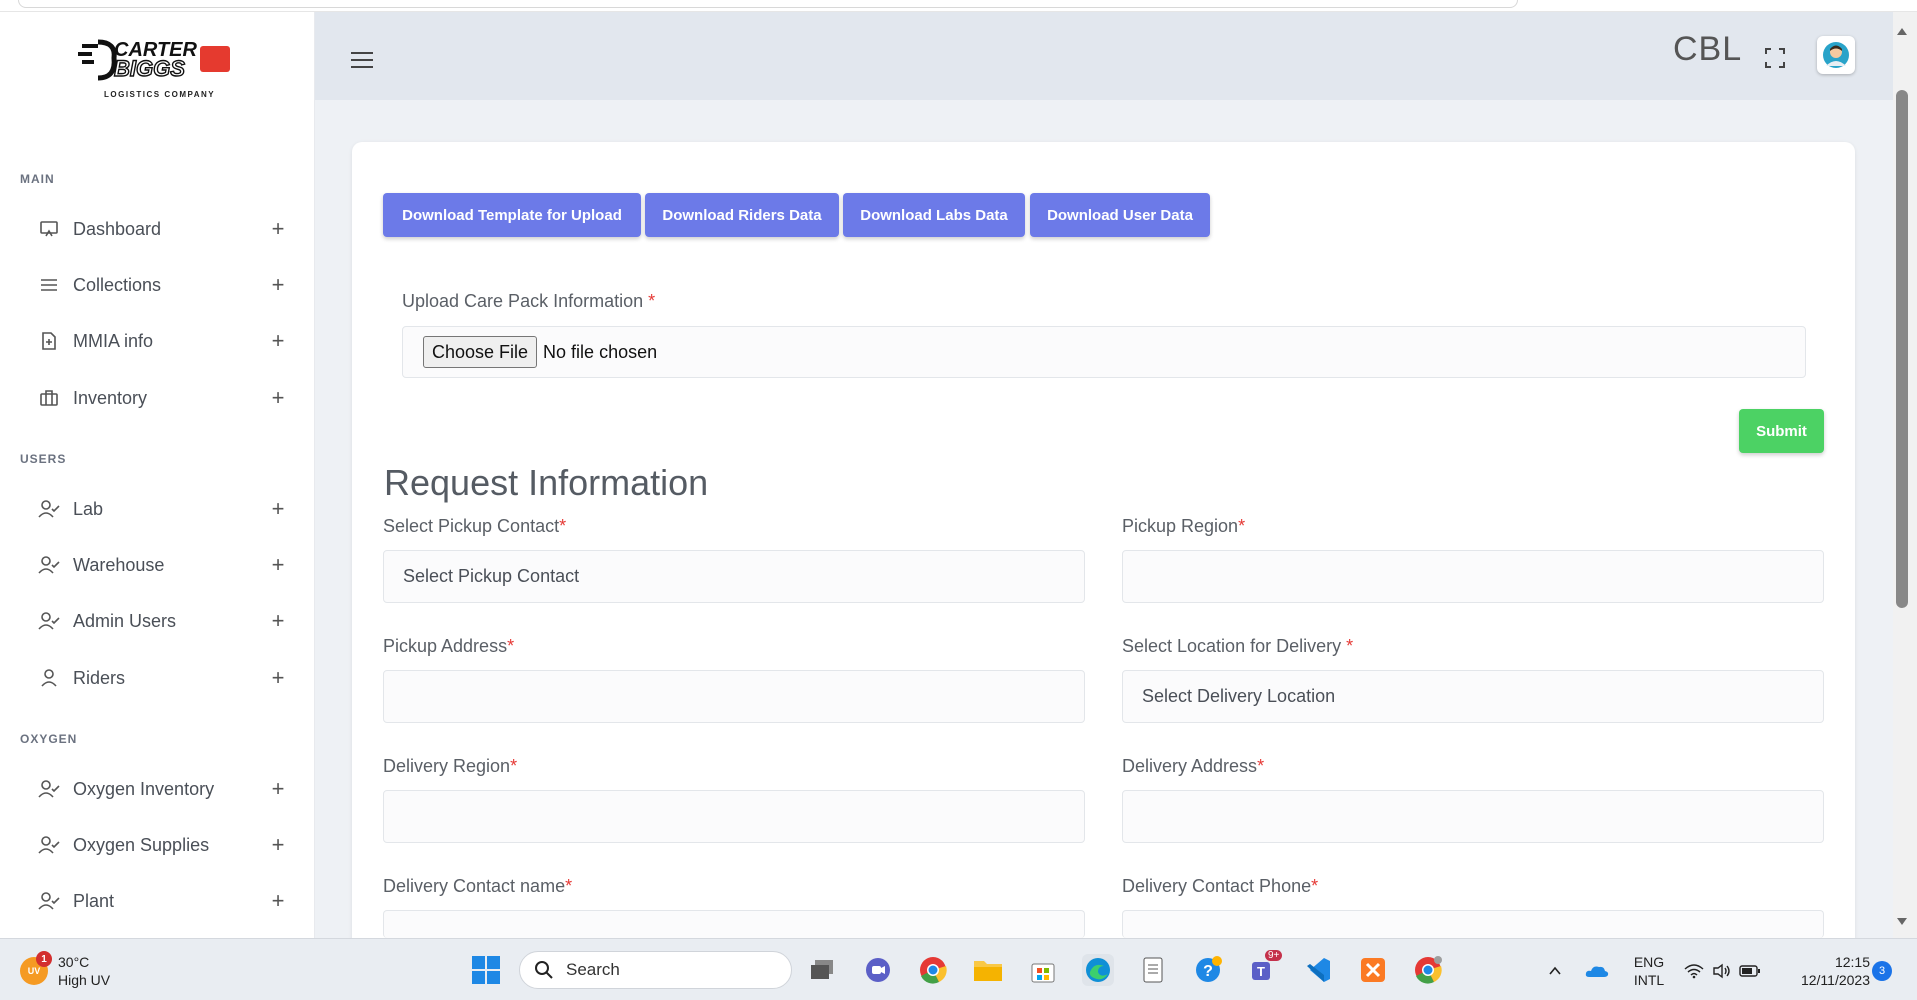 Image resolution: width=1917 pixels, height=1000 pixels. I want to click on submit-button: Submit, so click(1781, 431).